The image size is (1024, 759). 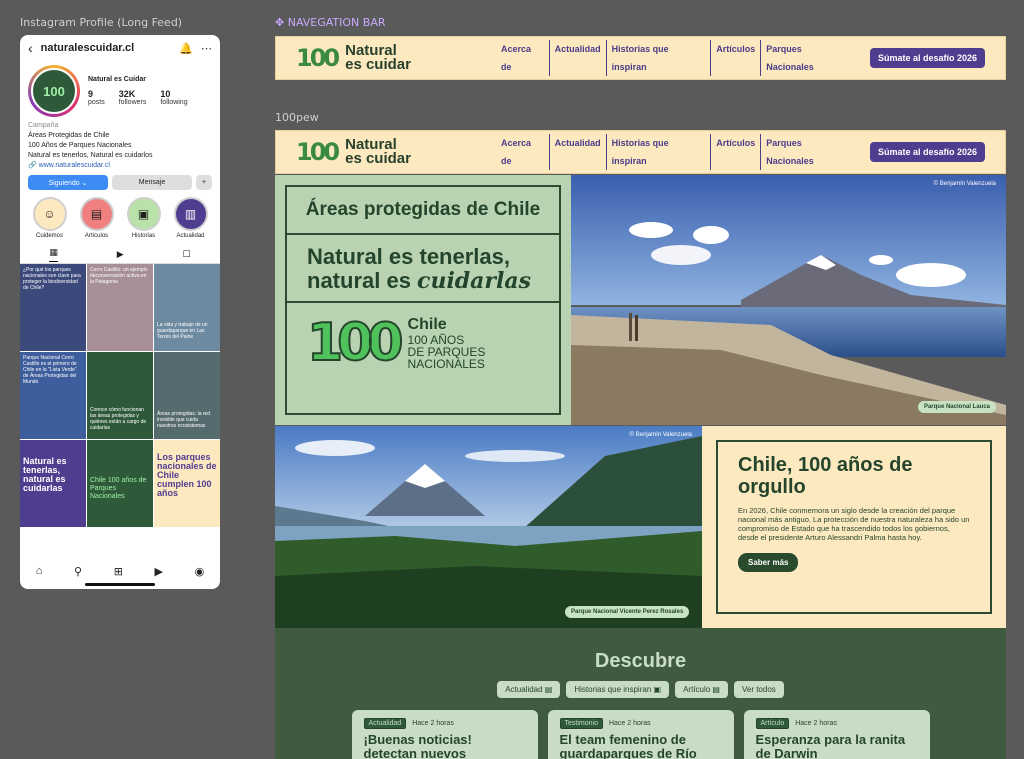 I want to click on followers-count: 32K, so click(x=127, y=94).